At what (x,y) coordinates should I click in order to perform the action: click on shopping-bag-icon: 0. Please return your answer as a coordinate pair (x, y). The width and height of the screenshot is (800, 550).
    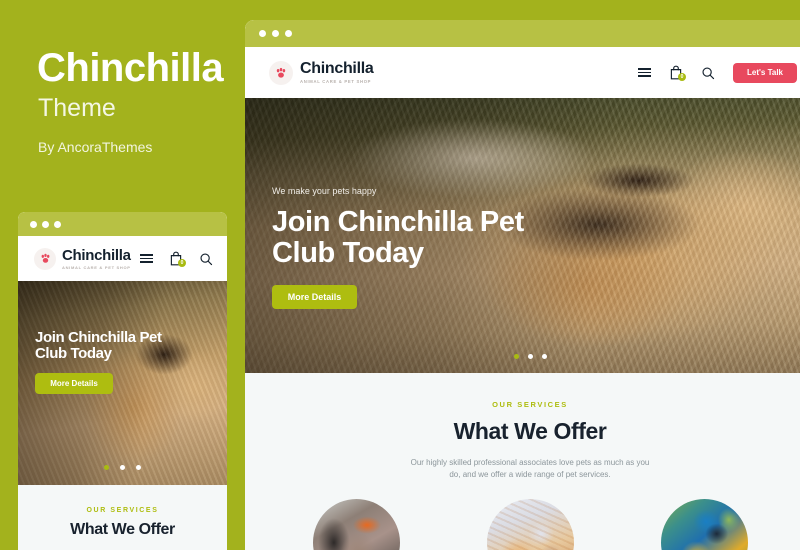
    Looking at the image, I should click on (677, 73).